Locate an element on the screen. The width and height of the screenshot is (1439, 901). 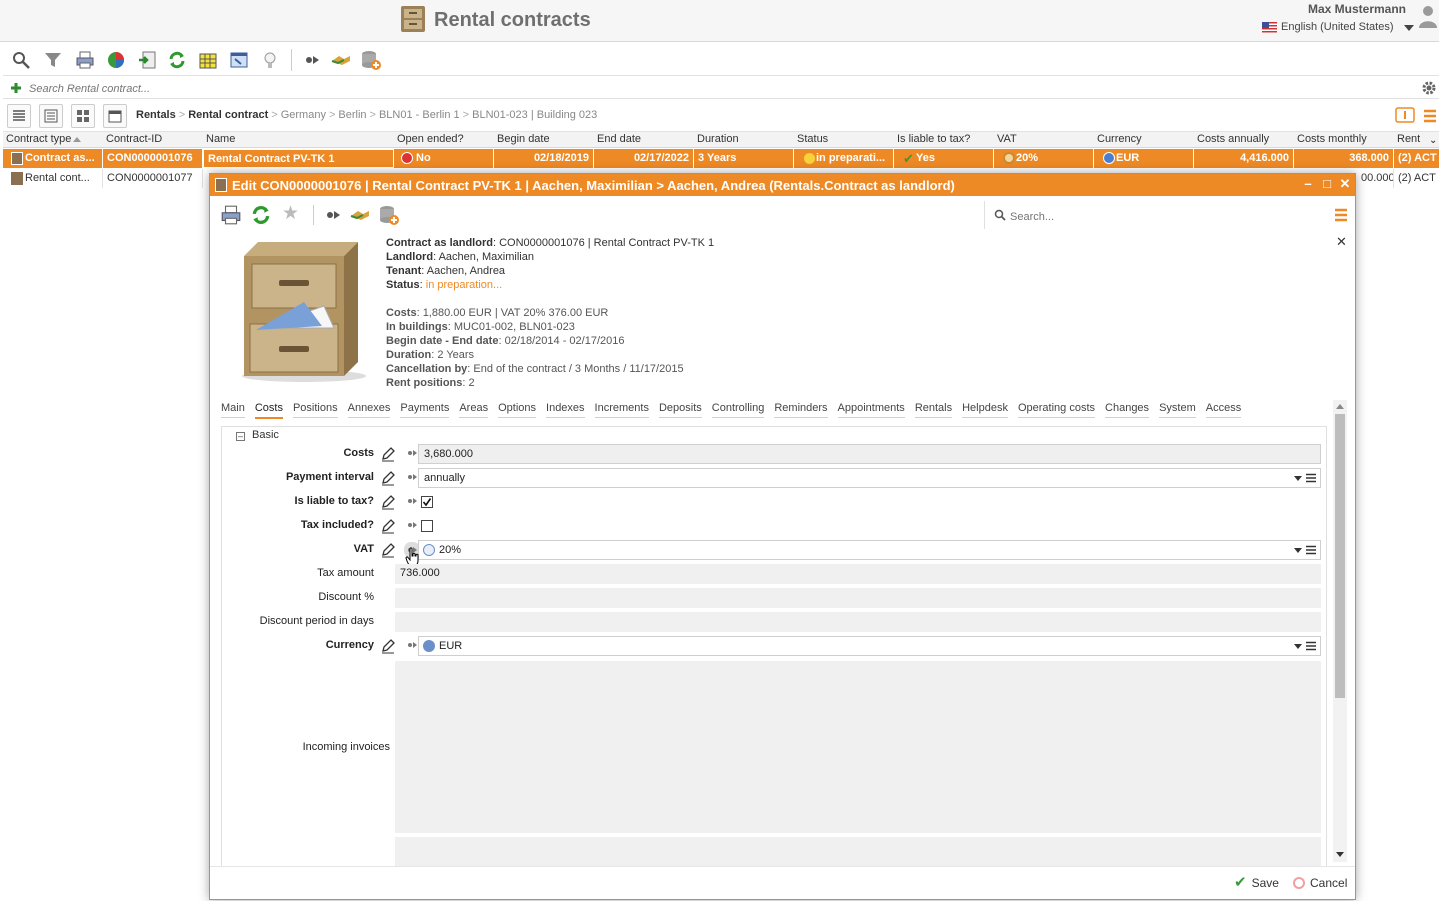
export-icon is located at coordinates (147, 60).